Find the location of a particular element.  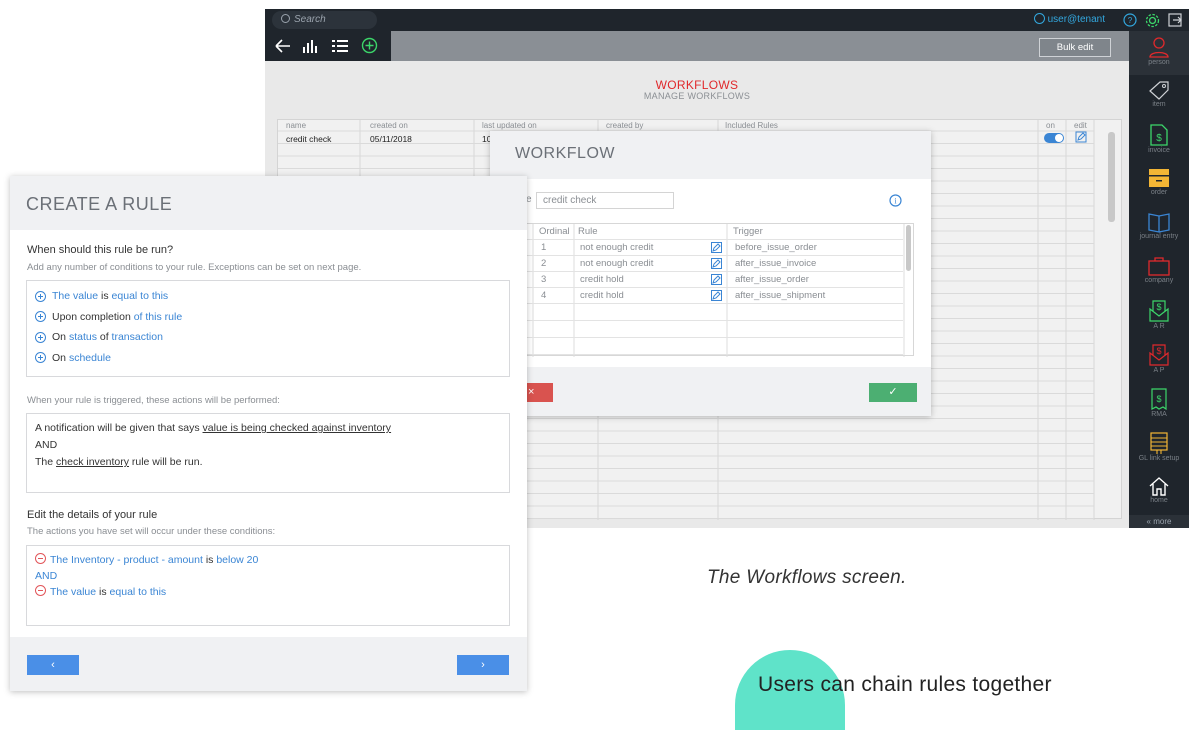

search-icon is located at coordinates (285, 18).